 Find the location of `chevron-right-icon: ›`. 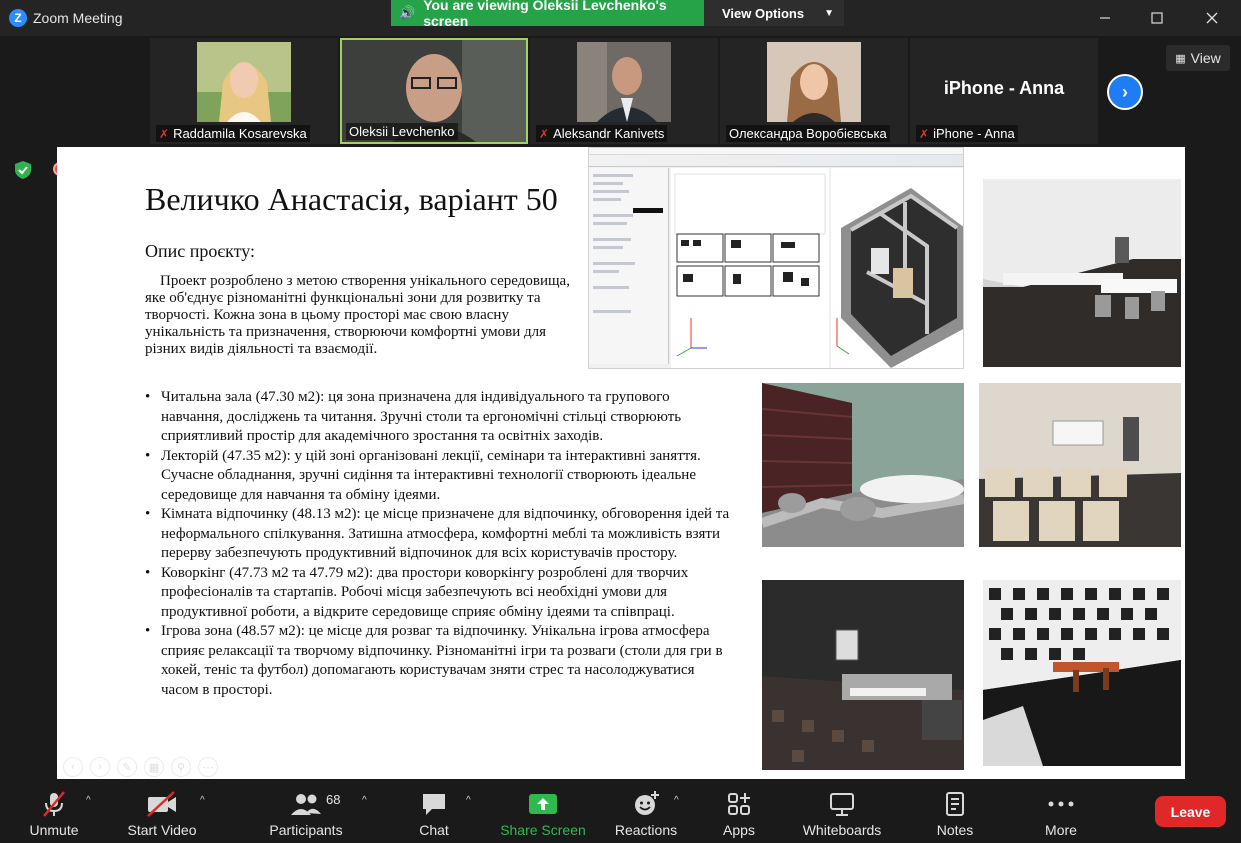

chevron-right-icon: › is located at coordinates (1125, 91).